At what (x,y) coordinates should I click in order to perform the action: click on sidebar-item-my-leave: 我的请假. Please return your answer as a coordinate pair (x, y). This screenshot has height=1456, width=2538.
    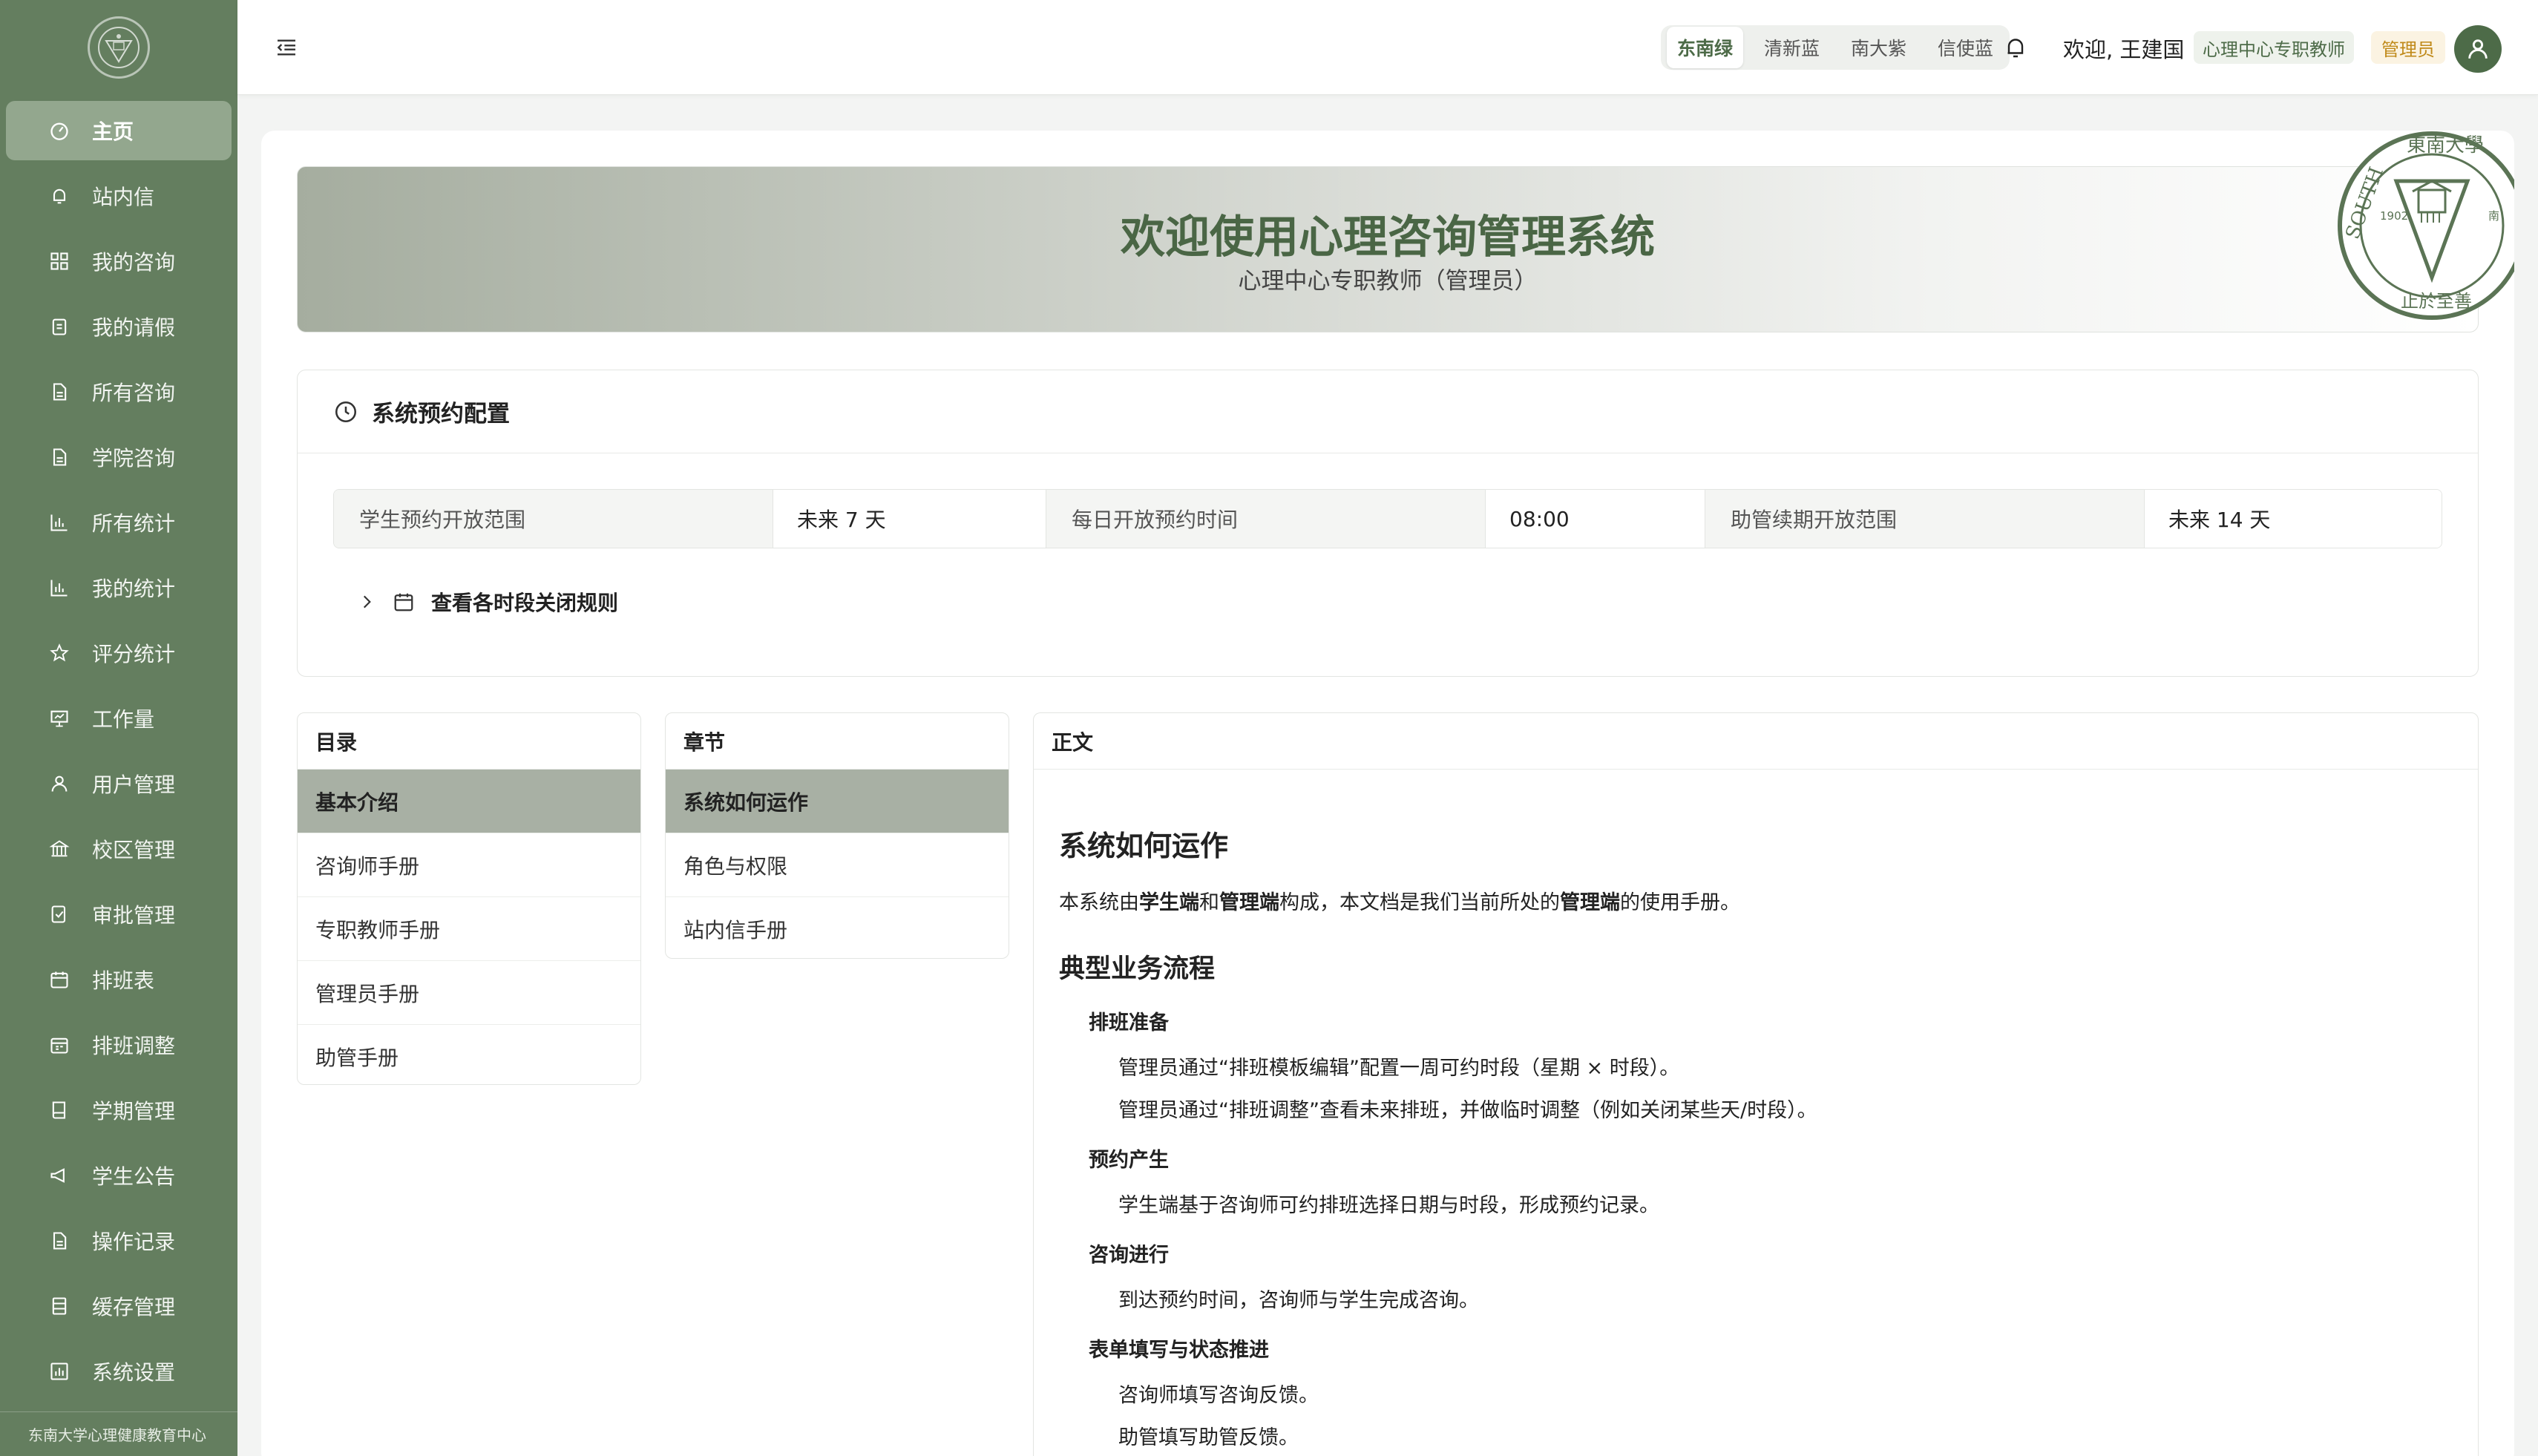
    Looking at the image, I should click on (119, 327).